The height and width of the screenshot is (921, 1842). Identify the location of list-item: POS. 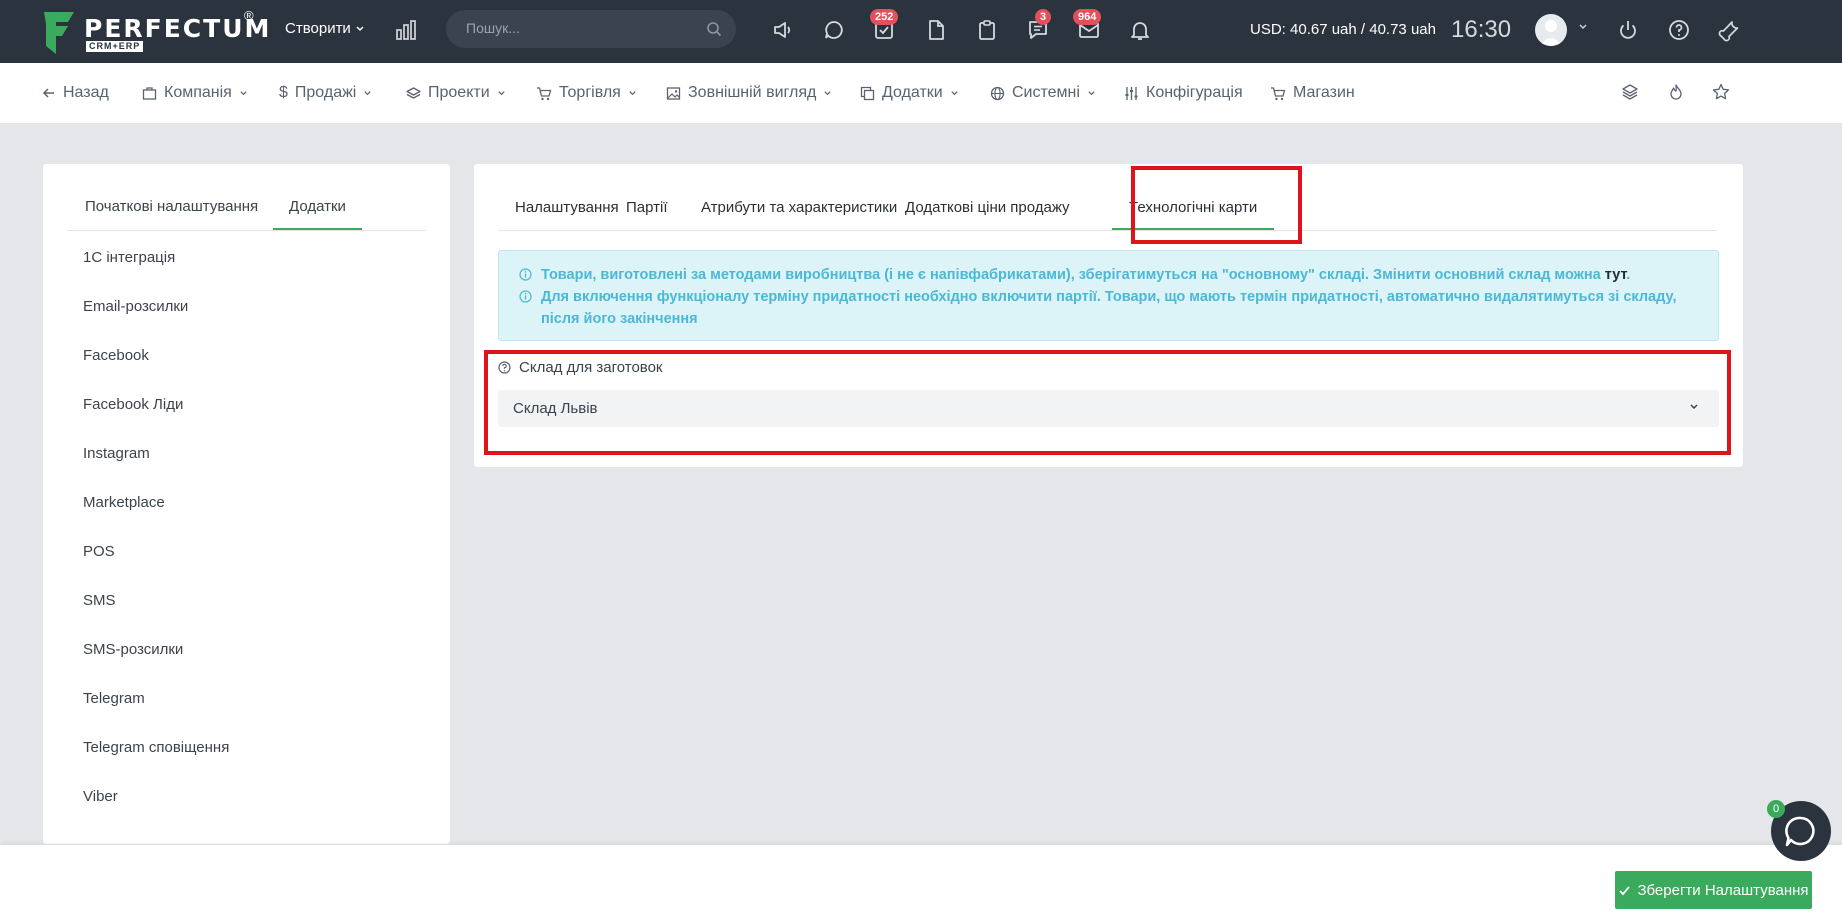
(99, 551).